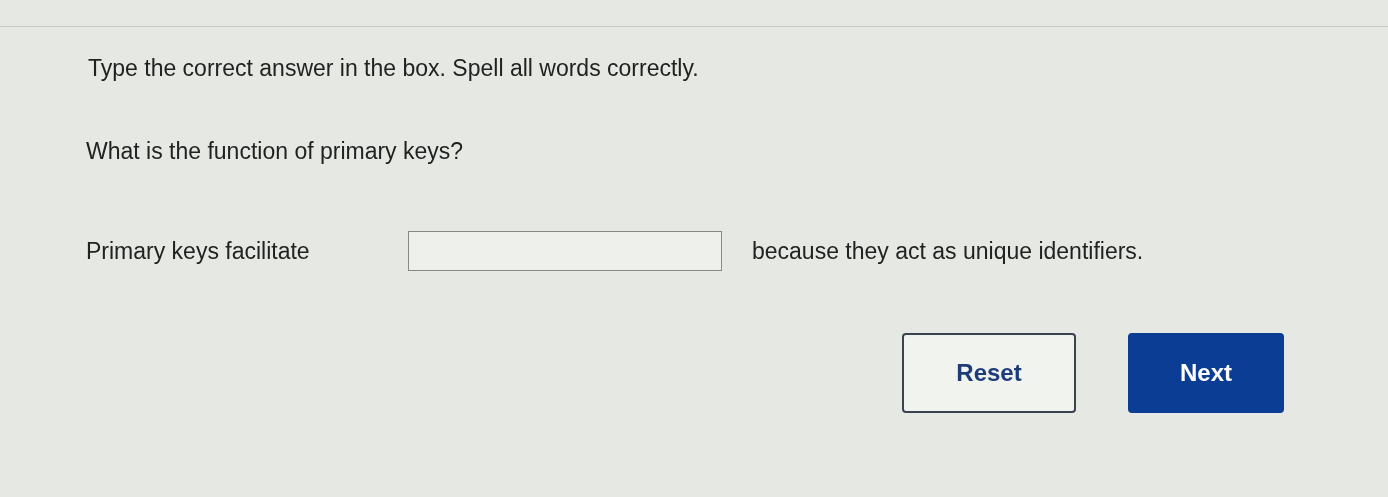 The width and height of the screenshot is (1388, 497). What do you see at coordinates (565, 251) in the screenshot?
I see `answer-box` at bounding box center [565, 251].